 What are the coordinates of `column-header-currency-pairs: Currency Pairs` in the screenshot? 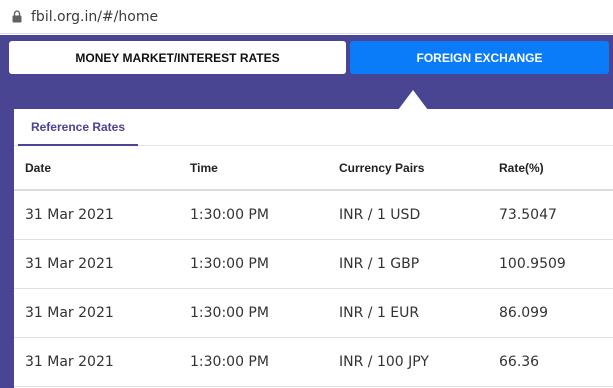 It's located at (419, 168).